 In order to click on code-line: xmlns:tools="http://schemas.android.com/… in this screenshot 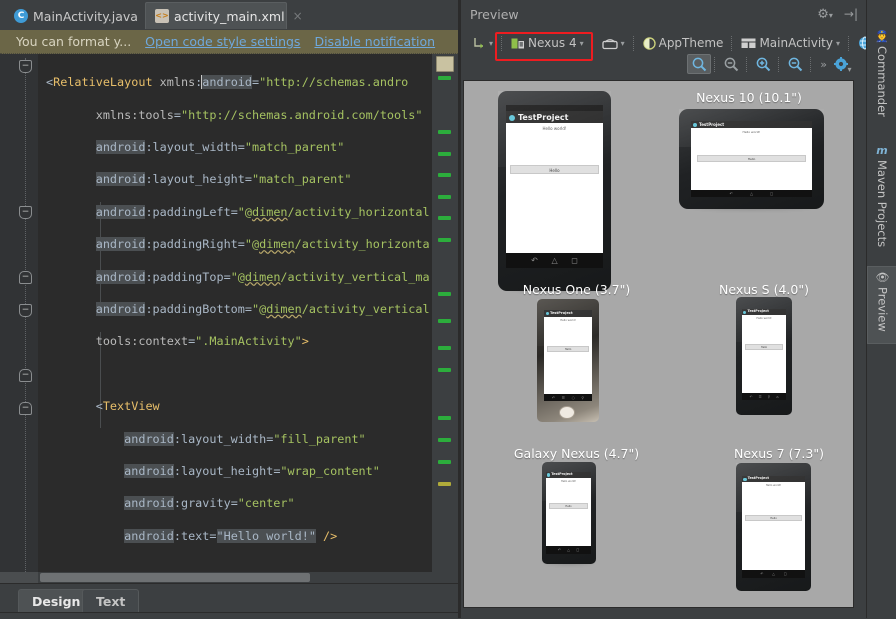, I will do `click(259, 114)`.